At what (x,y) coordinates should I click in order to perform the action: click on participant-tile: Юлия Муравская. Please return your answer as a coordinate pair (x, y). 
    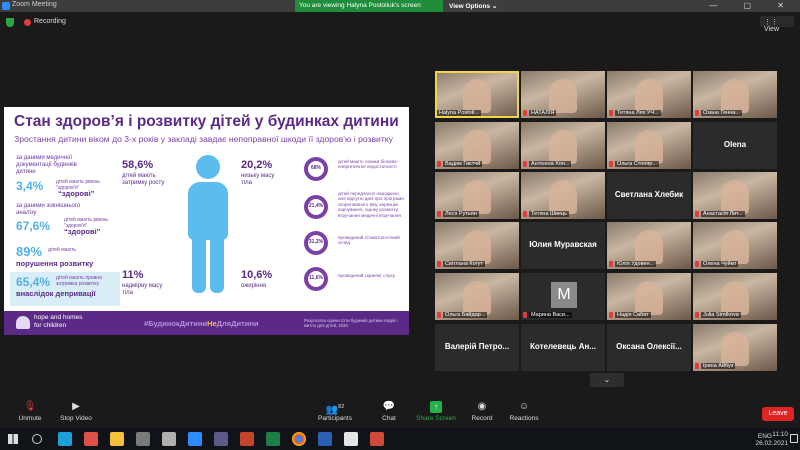
    Looking at the image, I should click on (563, 245).